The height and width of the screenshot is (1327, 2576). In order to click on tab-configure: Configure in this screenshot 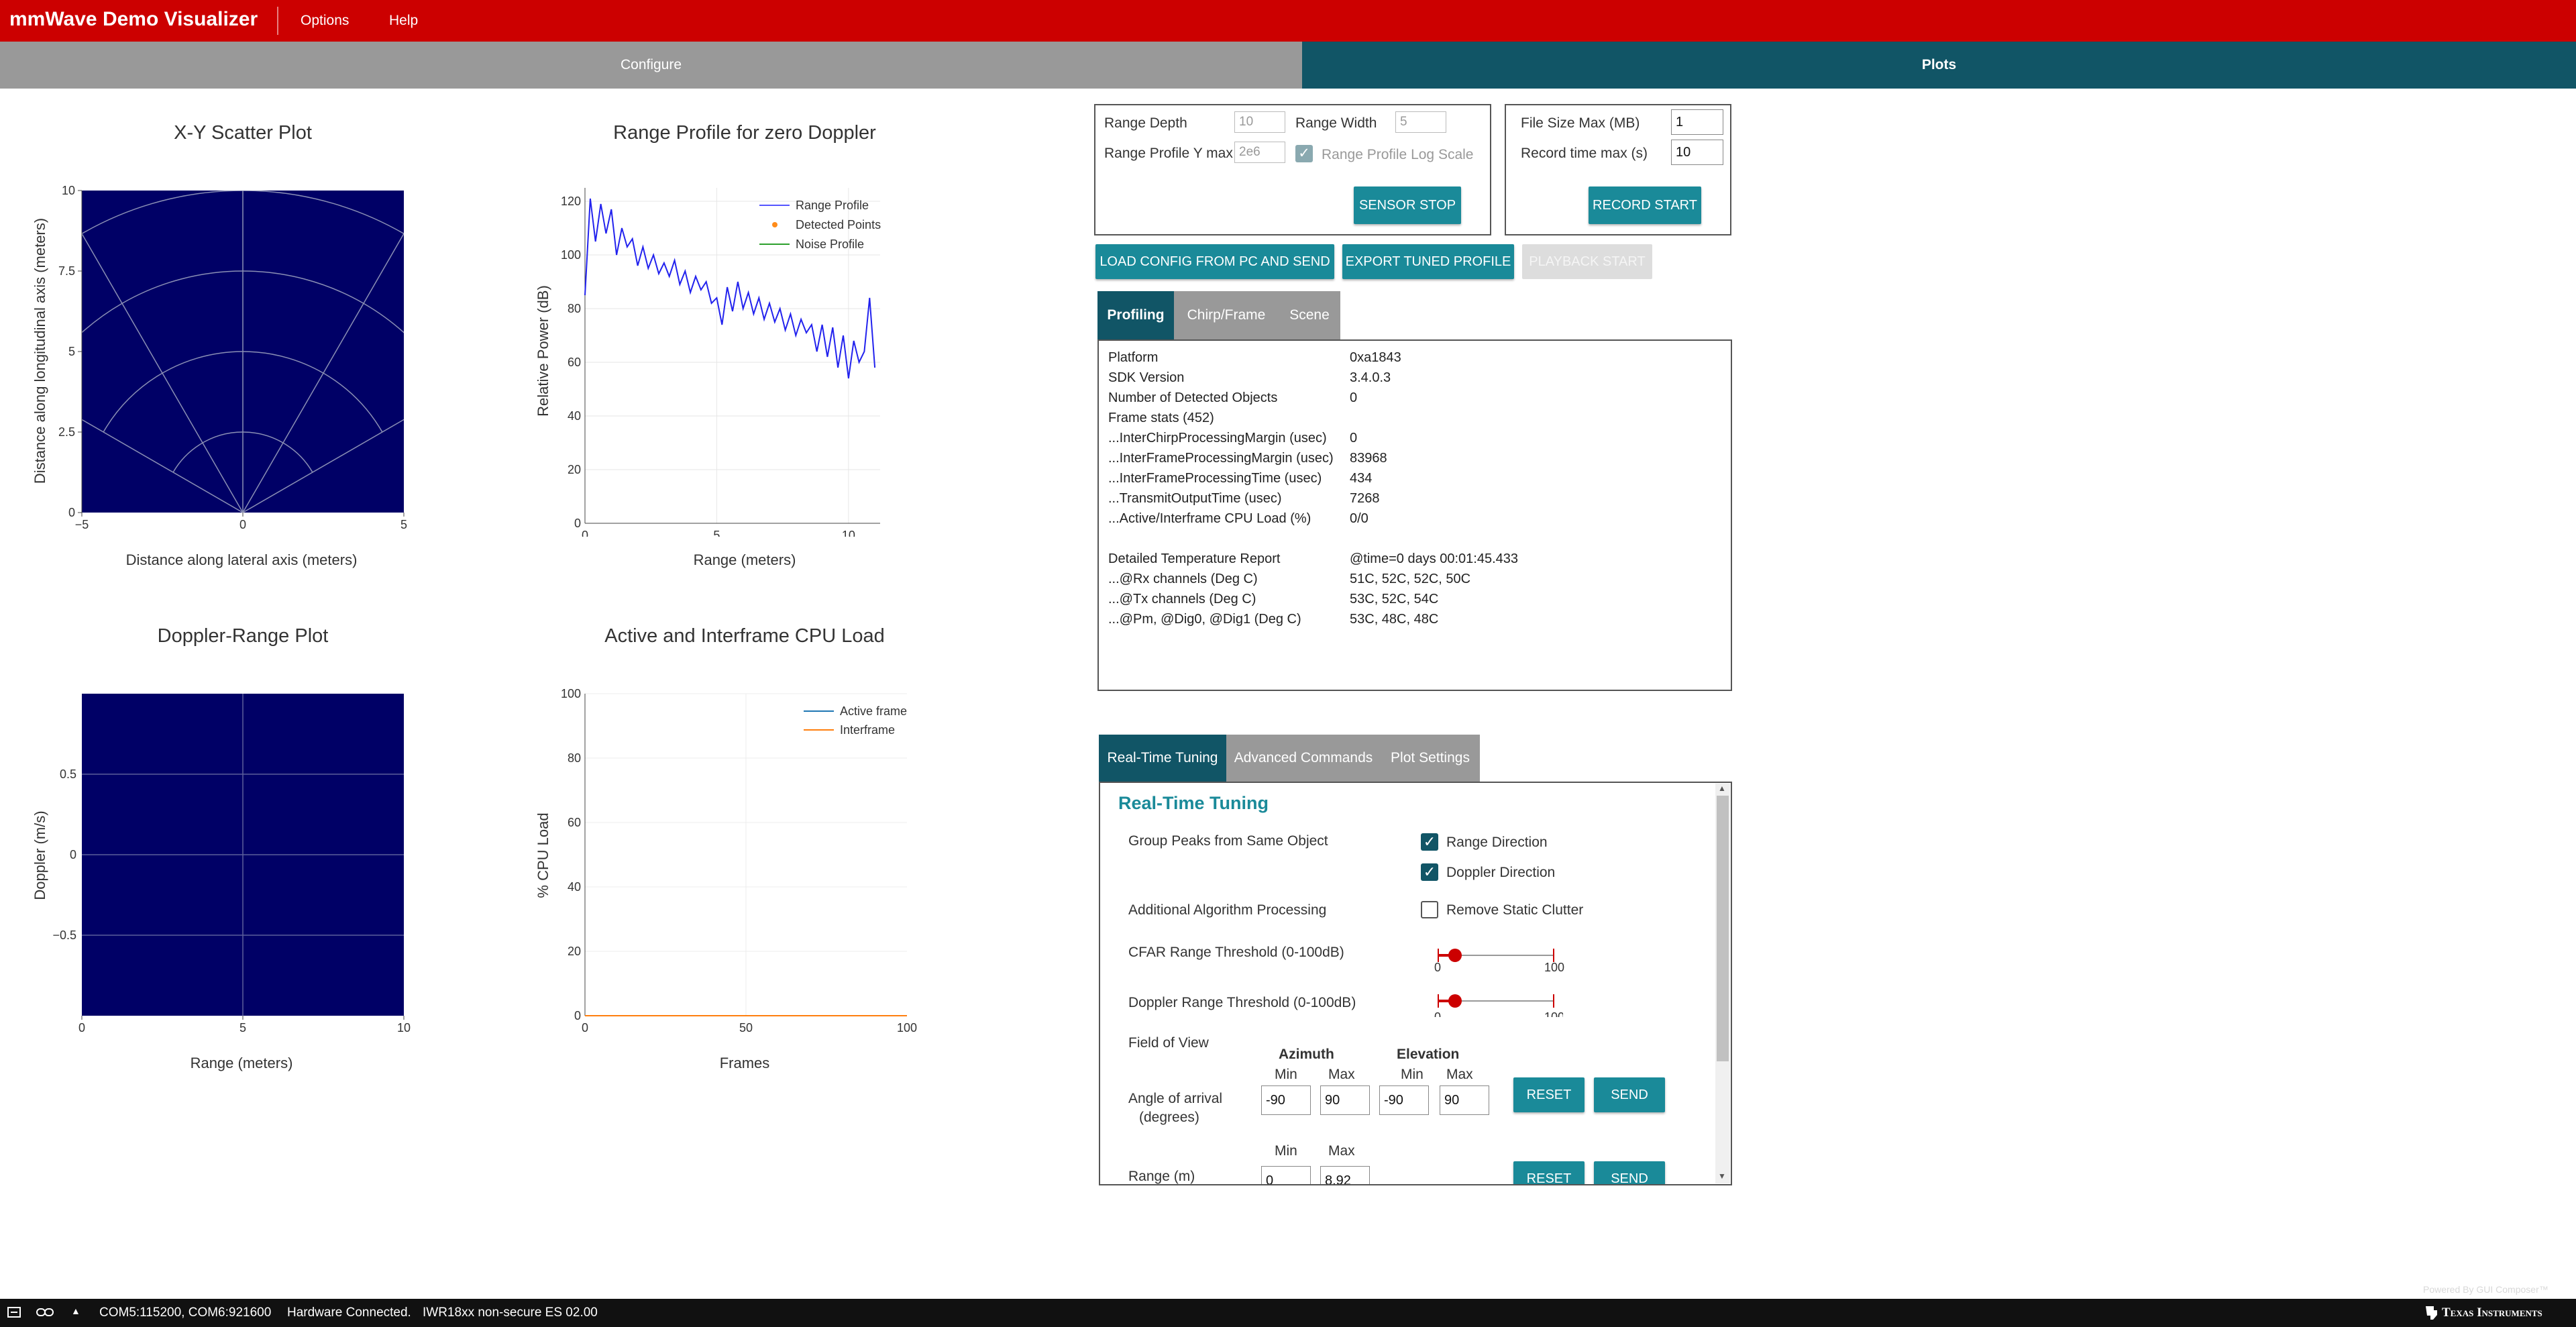, I will do `click(651, 65)`.